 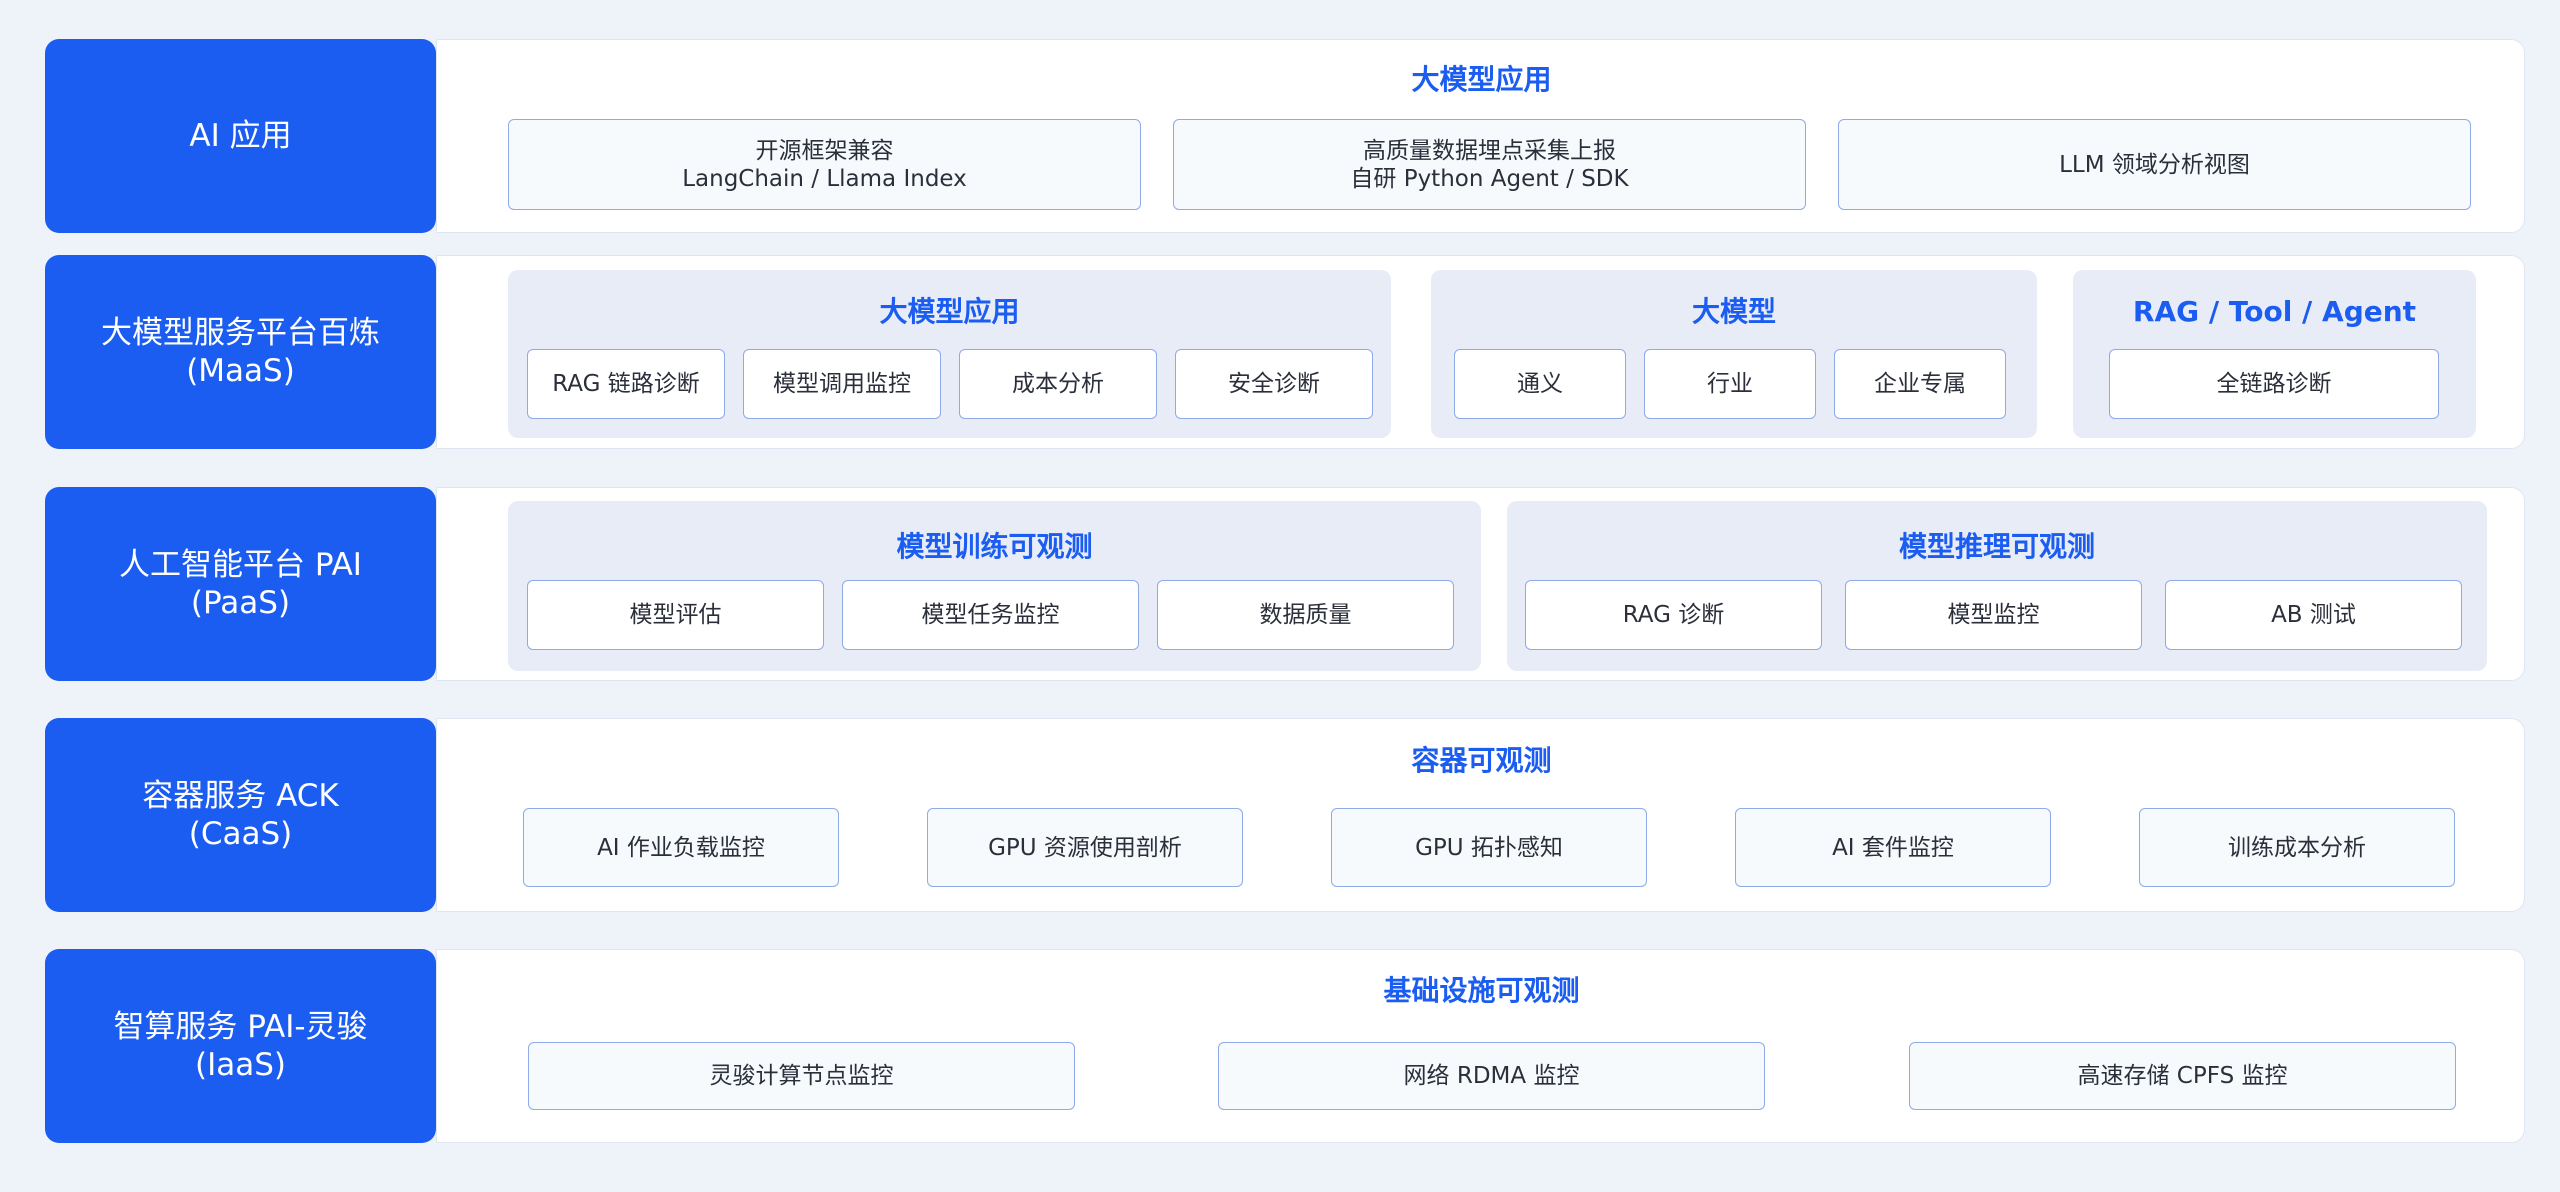 What do you see at coordinates (949, 354) in the screenshot?
I see `group-llm-app: 大模型应用 RAG 链路诊断 模型调用监控 成本分析 安全诊断` at bounding box center [949, 354].